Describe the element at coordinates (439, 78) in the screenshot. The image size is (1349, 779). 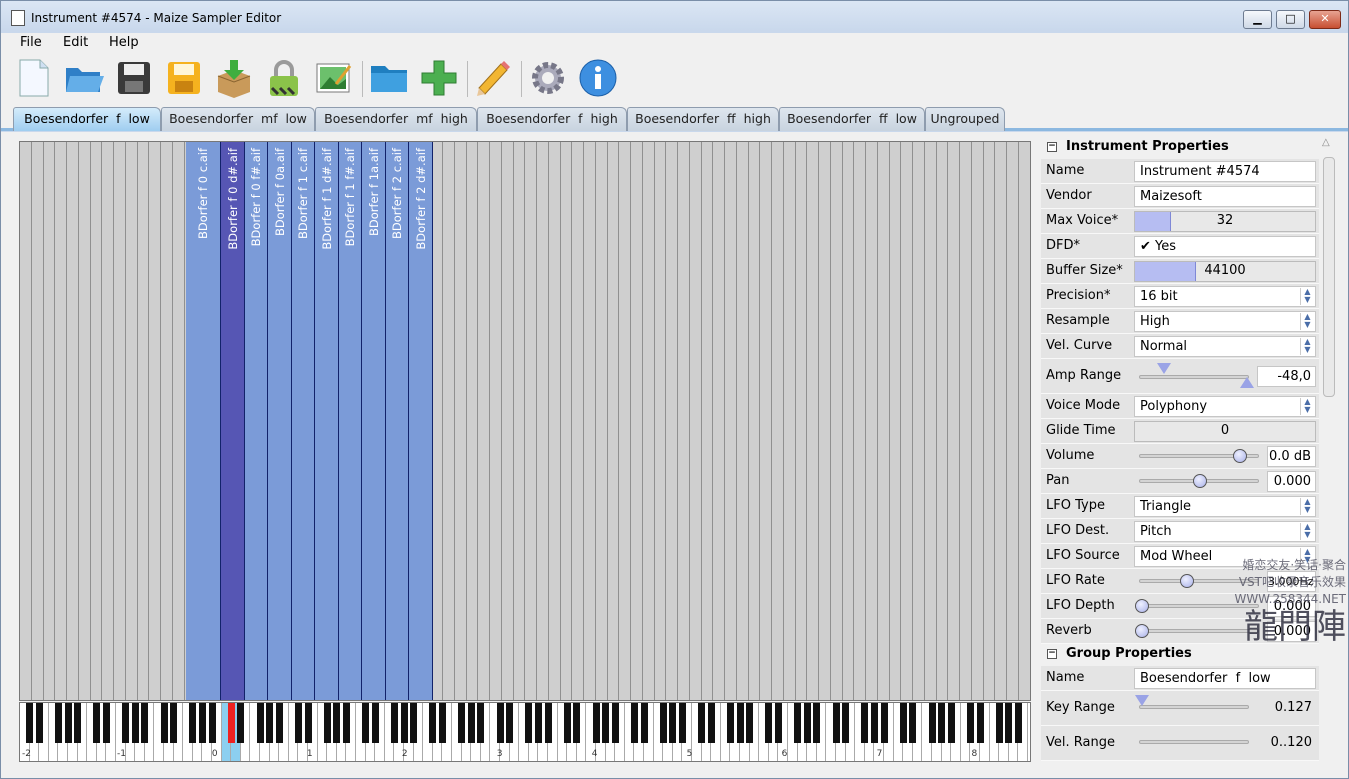
I see `add-plus-icon` at that location.